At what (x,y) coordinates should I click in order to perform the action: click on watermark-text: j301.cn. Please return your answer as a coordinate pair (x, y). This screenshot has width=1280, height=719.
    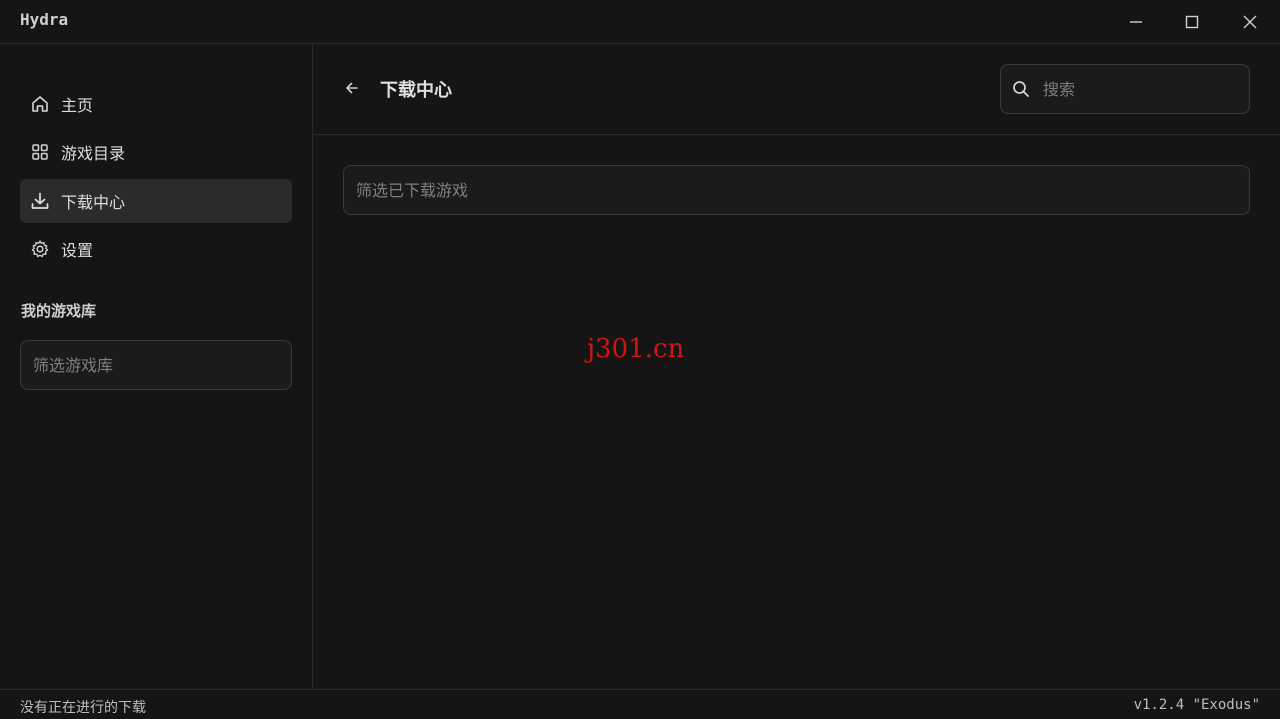
    Looking at the image, I should click on (636, 349).